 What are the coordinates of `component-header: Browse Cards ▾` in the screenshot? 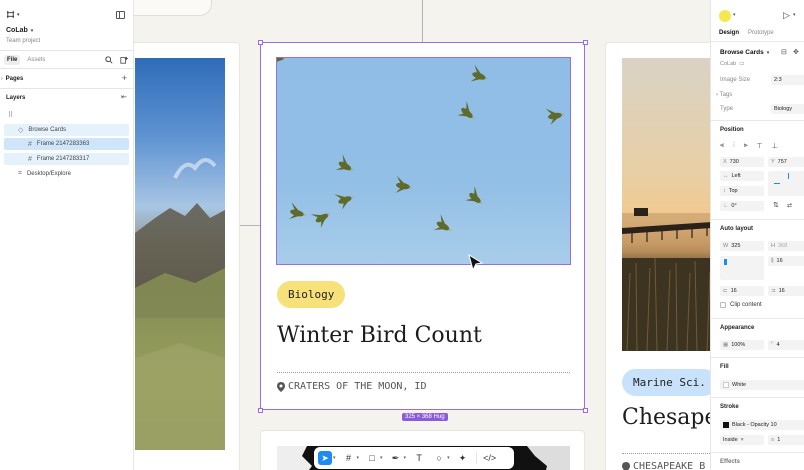 It's located at (744, 52).